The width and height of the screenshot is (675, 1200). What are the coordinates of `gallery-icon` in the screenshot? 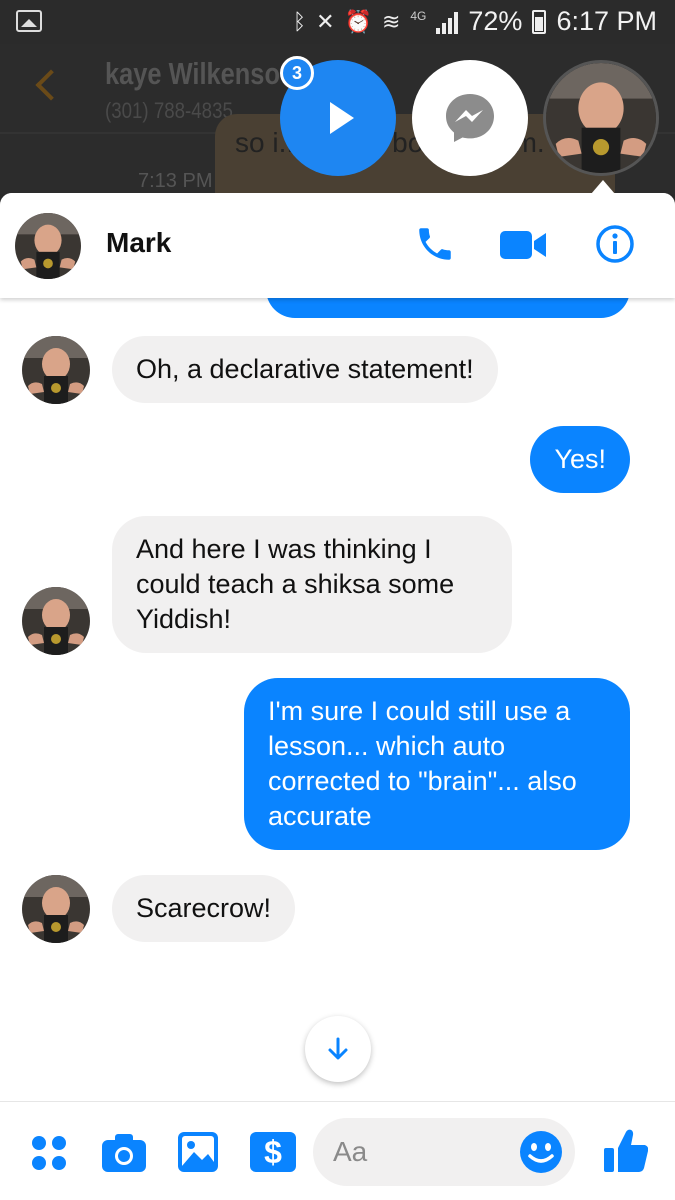 It's located at (198, 1152).